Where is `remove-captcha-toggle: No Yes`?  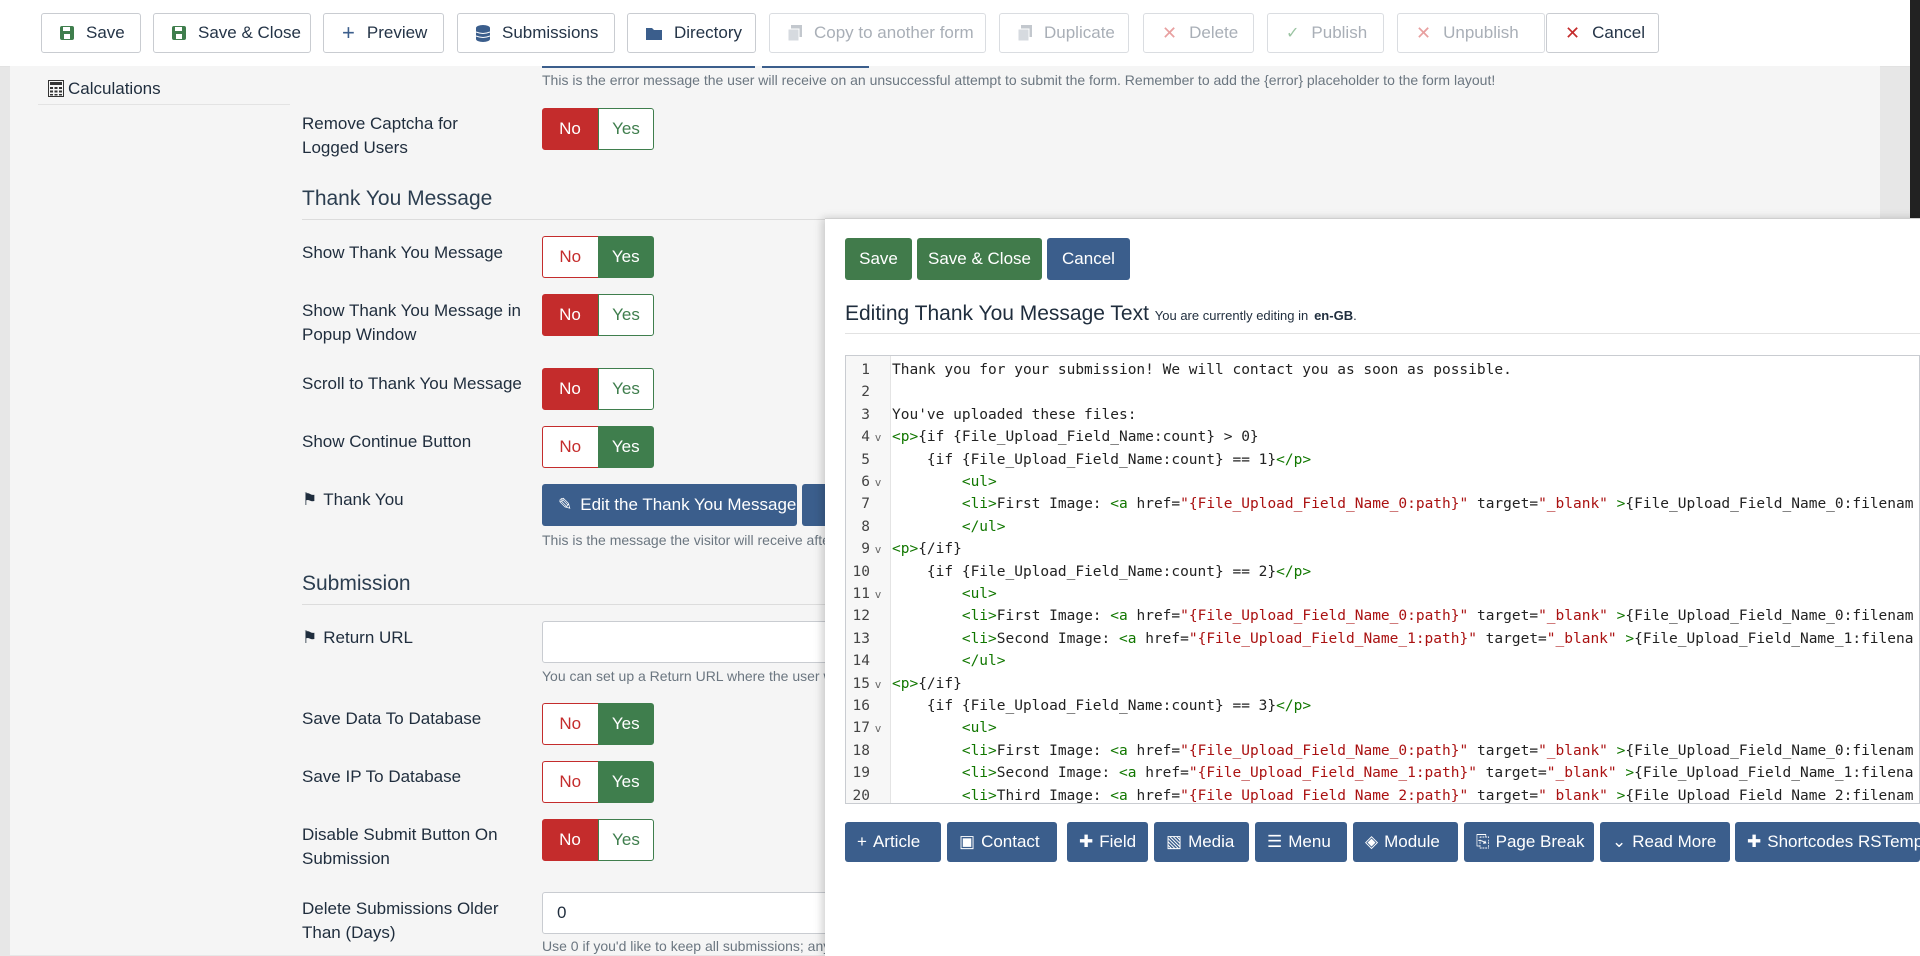
remove-captcha-toggle: No Yes is located at coordinates (598, 129).